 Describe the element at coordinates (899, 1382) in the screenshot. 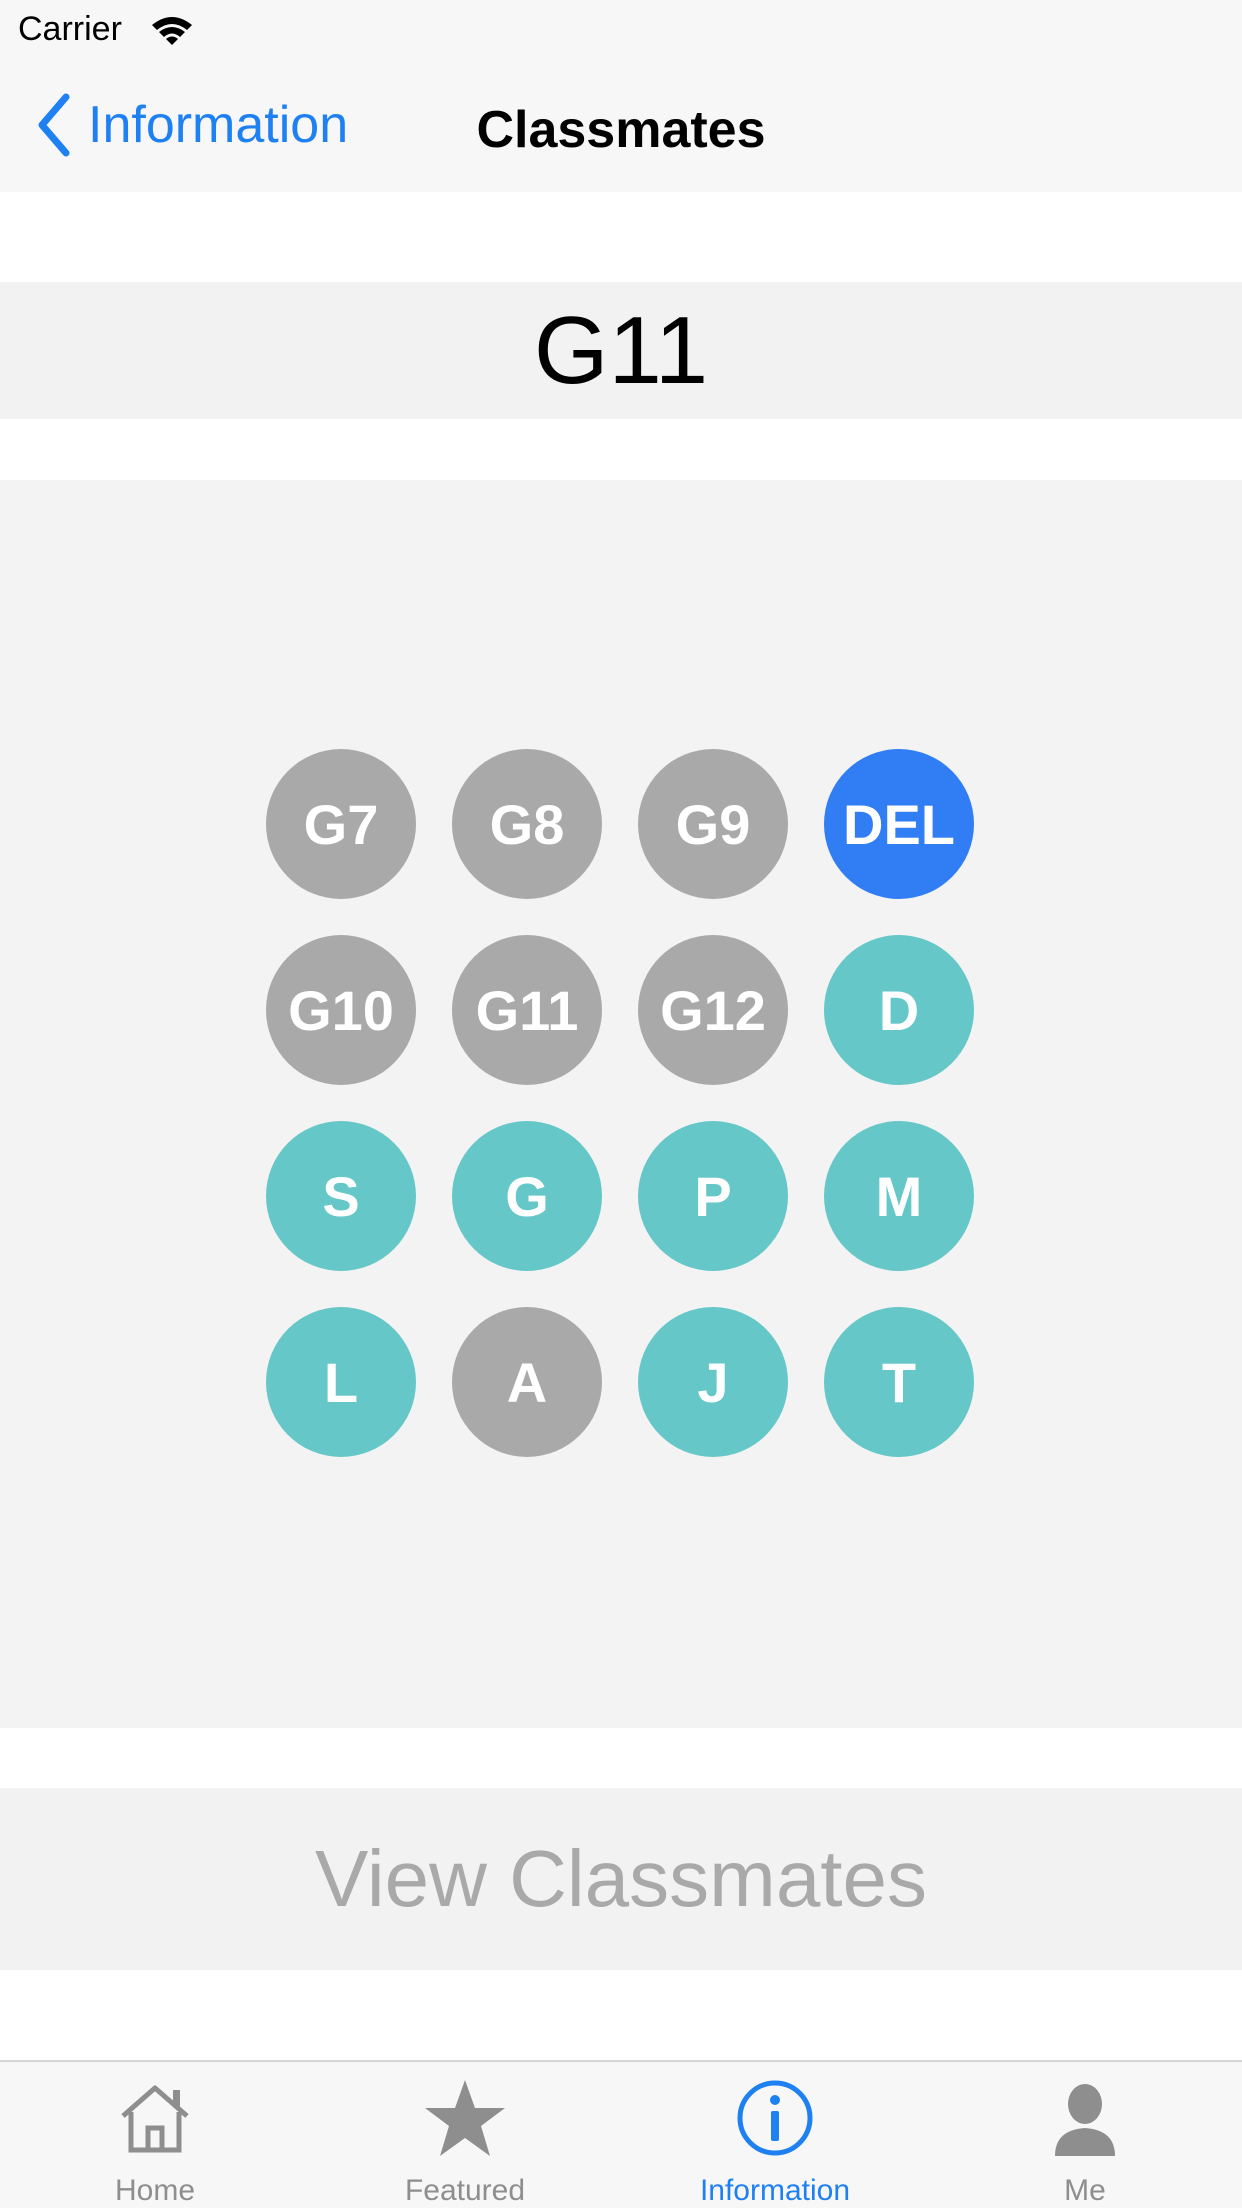

I see `key-t: T` at that location.